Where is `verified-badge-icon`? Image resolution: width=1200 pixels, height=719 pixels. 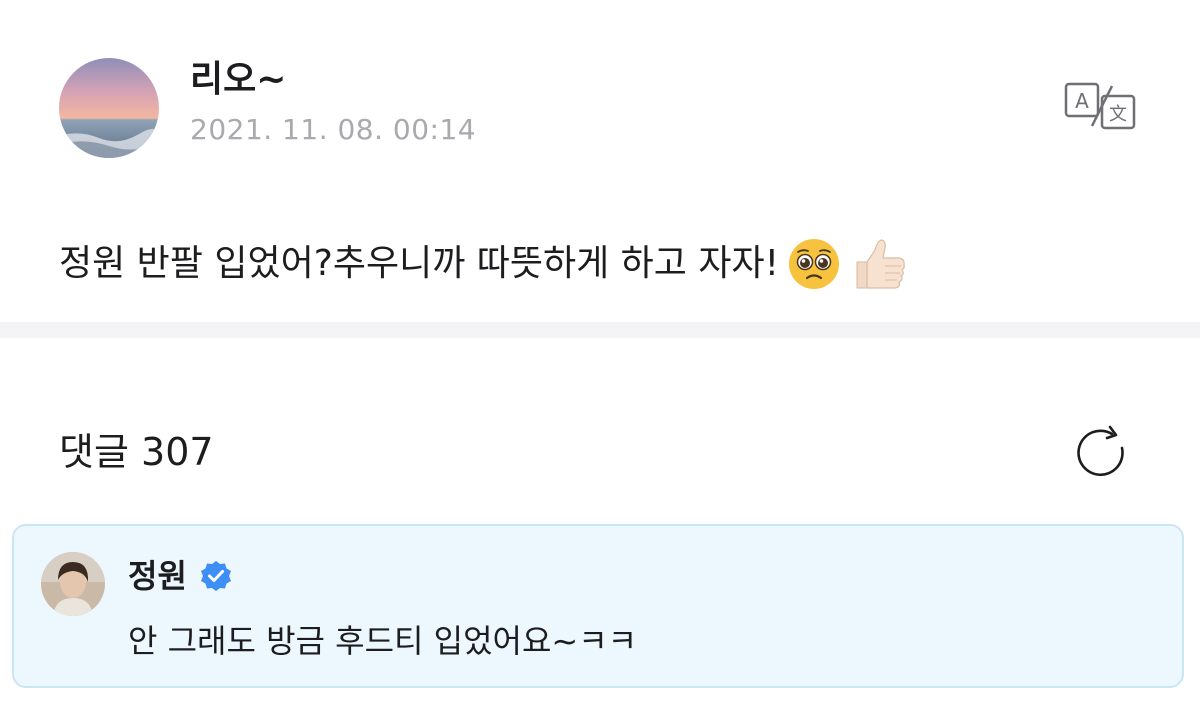
verified-badge-icon is located at coordinates (215, 576).